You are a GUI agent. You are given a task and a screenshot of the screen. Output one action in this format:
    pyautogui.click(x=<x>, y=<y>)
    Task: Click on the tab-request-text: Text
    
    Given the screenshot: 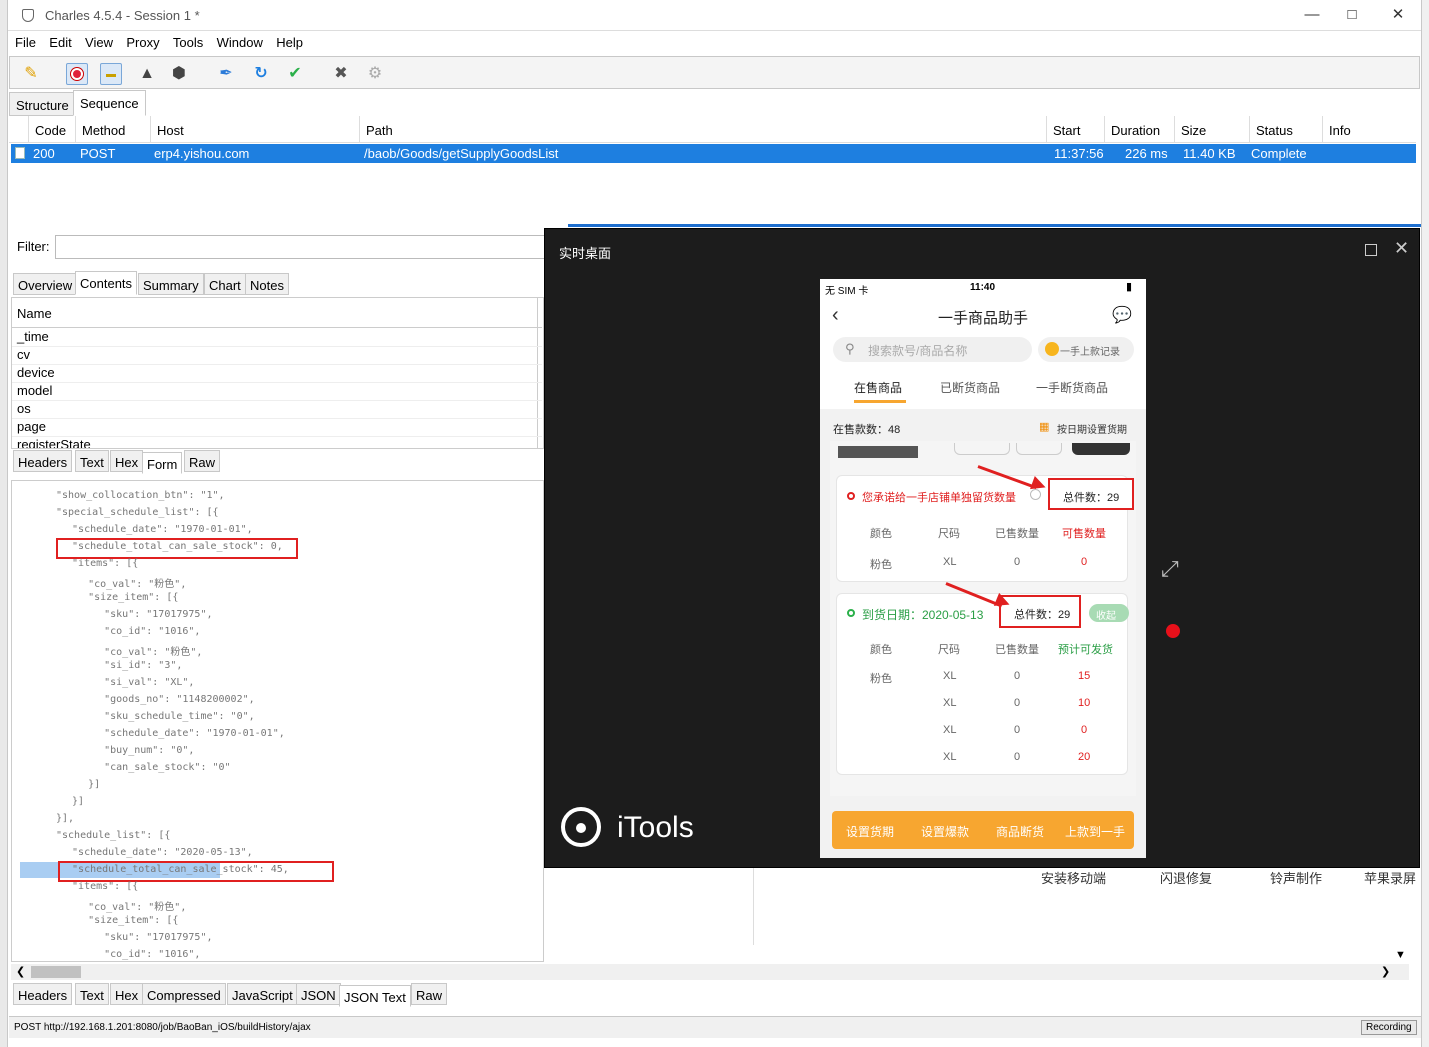 What is the action you would take?
    pyautogui.click(x=92, y=461)
    